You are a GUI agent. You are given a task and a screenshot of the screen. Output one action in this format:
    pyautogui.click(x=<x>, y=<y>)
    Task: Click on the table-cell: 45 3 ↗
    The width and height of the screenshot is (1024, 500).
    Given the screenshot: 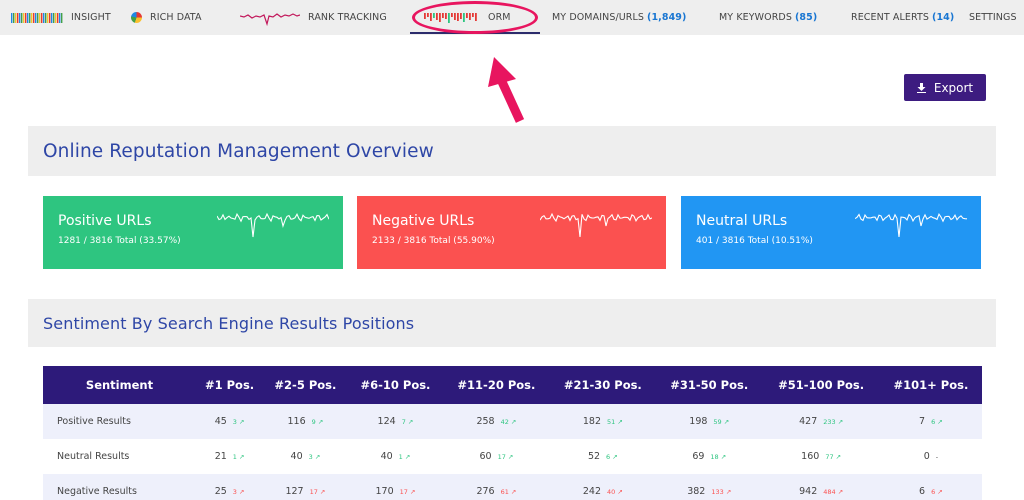 What is the action you would take?
    pyautogui.click(x=230, y=421)
    